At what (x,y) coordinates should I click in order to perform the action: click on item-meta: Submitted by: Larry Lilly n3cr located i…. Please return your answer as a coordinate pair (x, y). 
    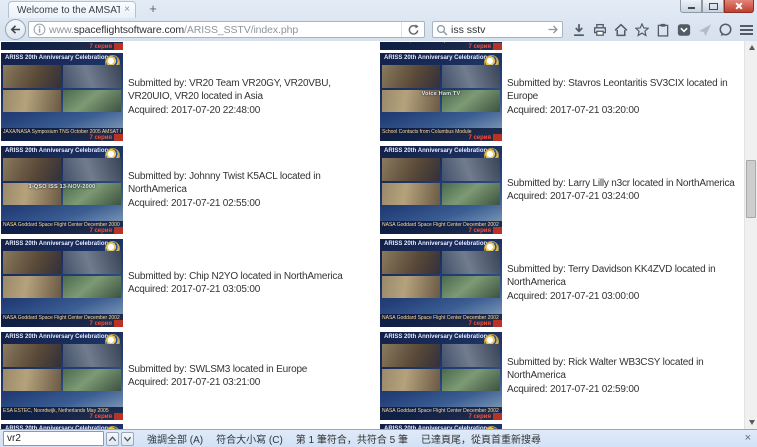
    Looking at the image, I should click on (628, 190).